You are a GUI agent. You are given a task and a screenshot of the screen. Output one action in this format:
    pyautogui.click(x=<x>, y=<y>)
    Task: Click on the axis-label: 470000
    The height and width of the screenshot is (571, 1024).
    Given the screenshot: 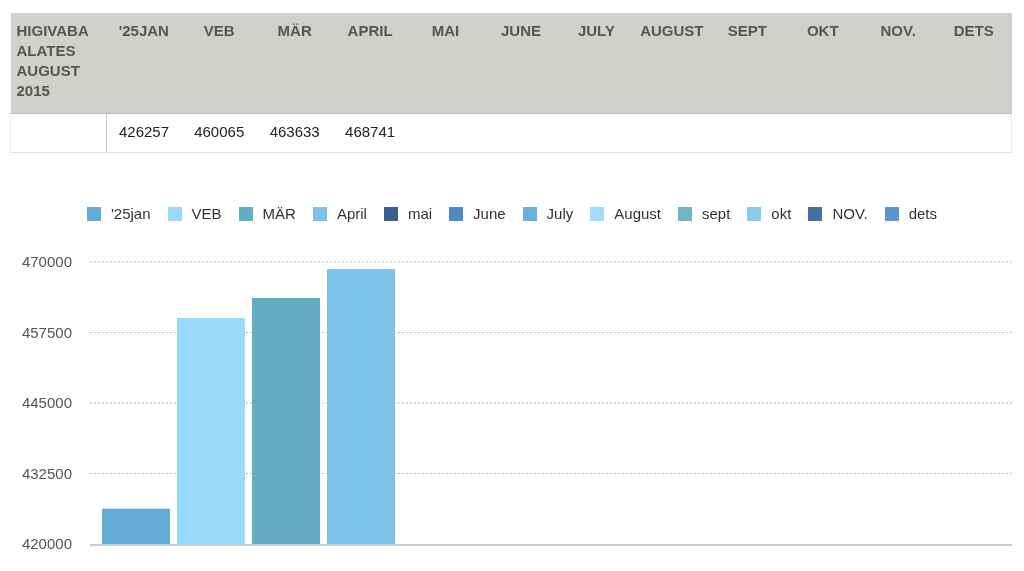 What is the action you would take?
    pyautogui.click(x=46, y=261)
    